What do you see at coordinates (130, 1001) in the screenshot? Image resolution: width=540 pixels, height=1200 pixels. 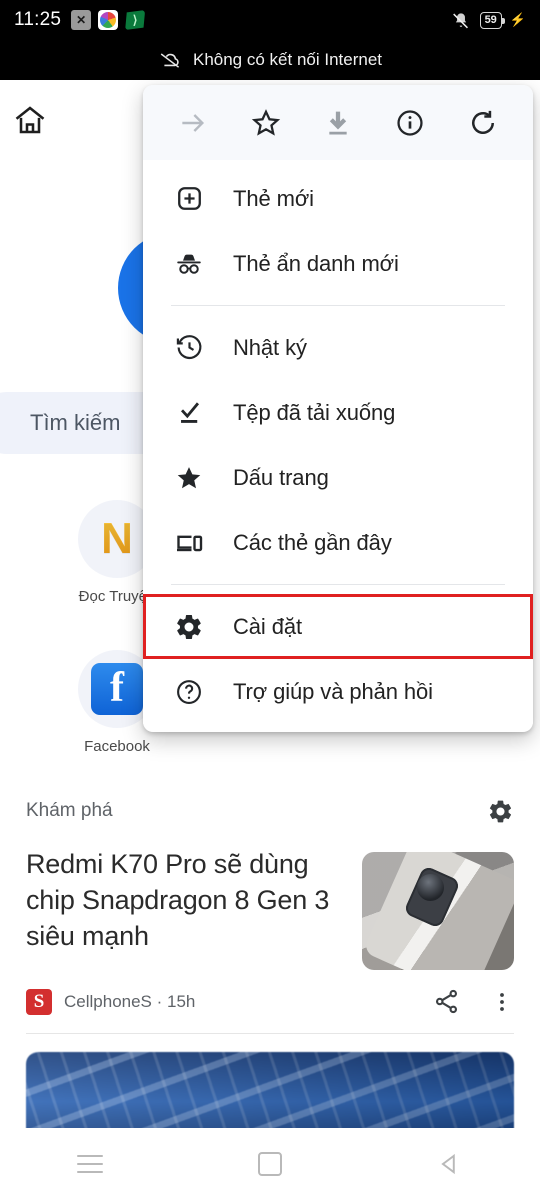 I see `article-source: CellphoneS · 15h` at bounding box center [130, 1001].